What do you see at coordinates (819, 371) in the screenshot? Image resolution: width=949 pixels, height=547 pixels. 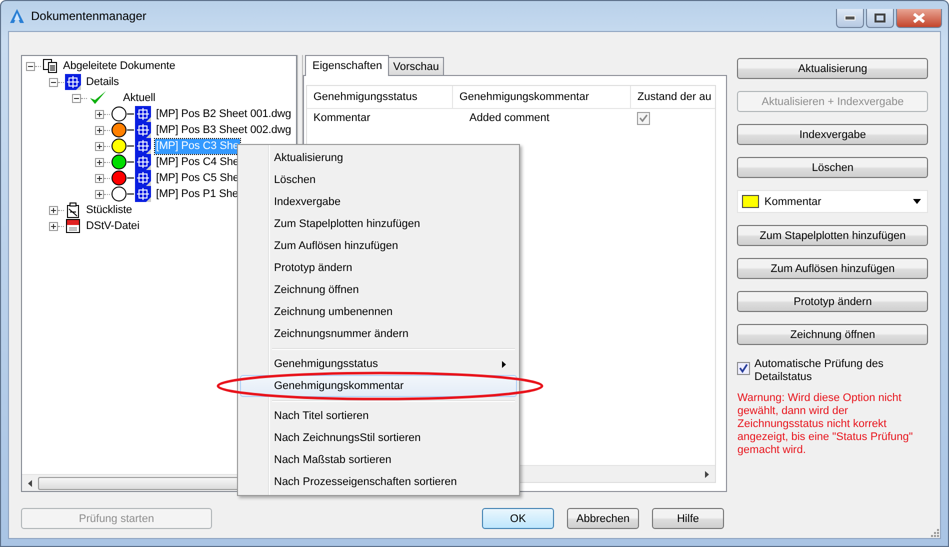 I see `checkbox-label: Automatische Prüfung des Detailstatus` at bounding box center [819, 371].